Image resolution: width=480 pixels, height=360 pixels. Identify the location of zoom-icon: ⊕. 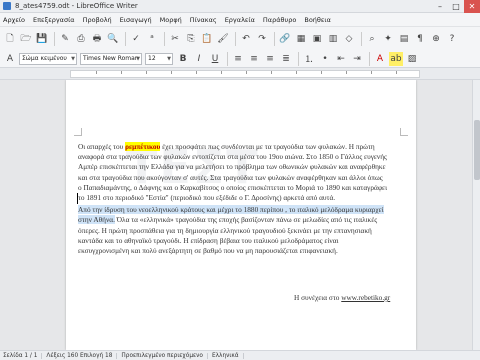
(436, 39).